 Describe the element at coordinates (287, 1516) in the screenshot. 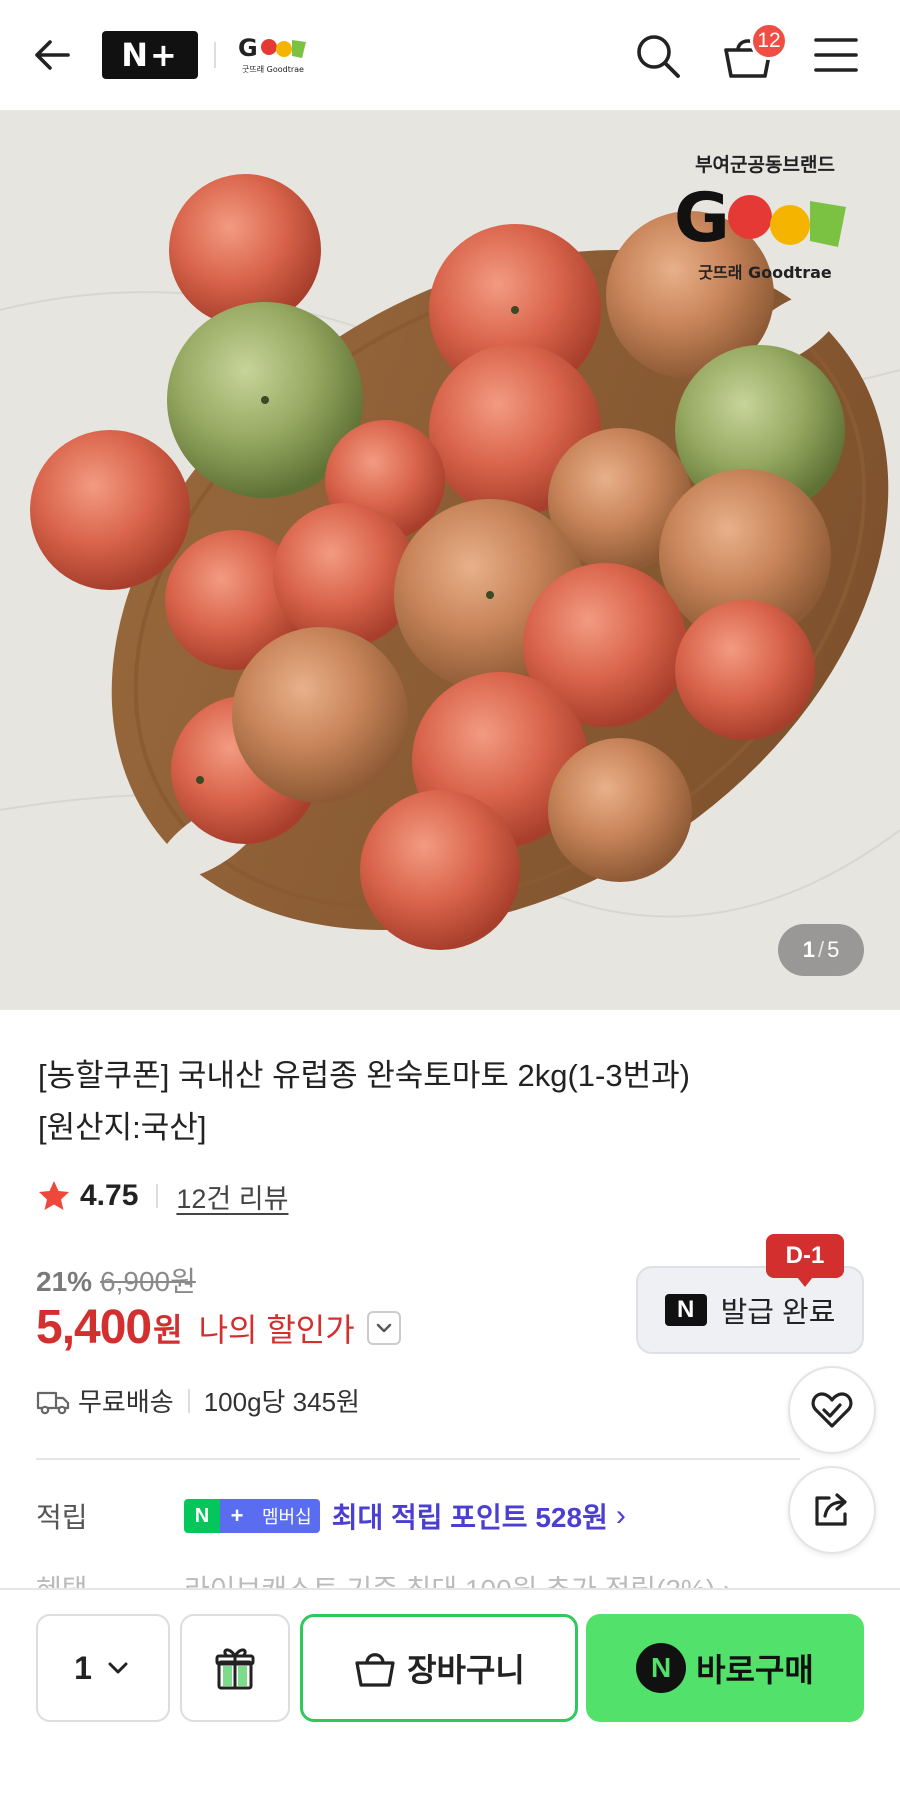

I see `badge-membership: 멤버십` at that location.